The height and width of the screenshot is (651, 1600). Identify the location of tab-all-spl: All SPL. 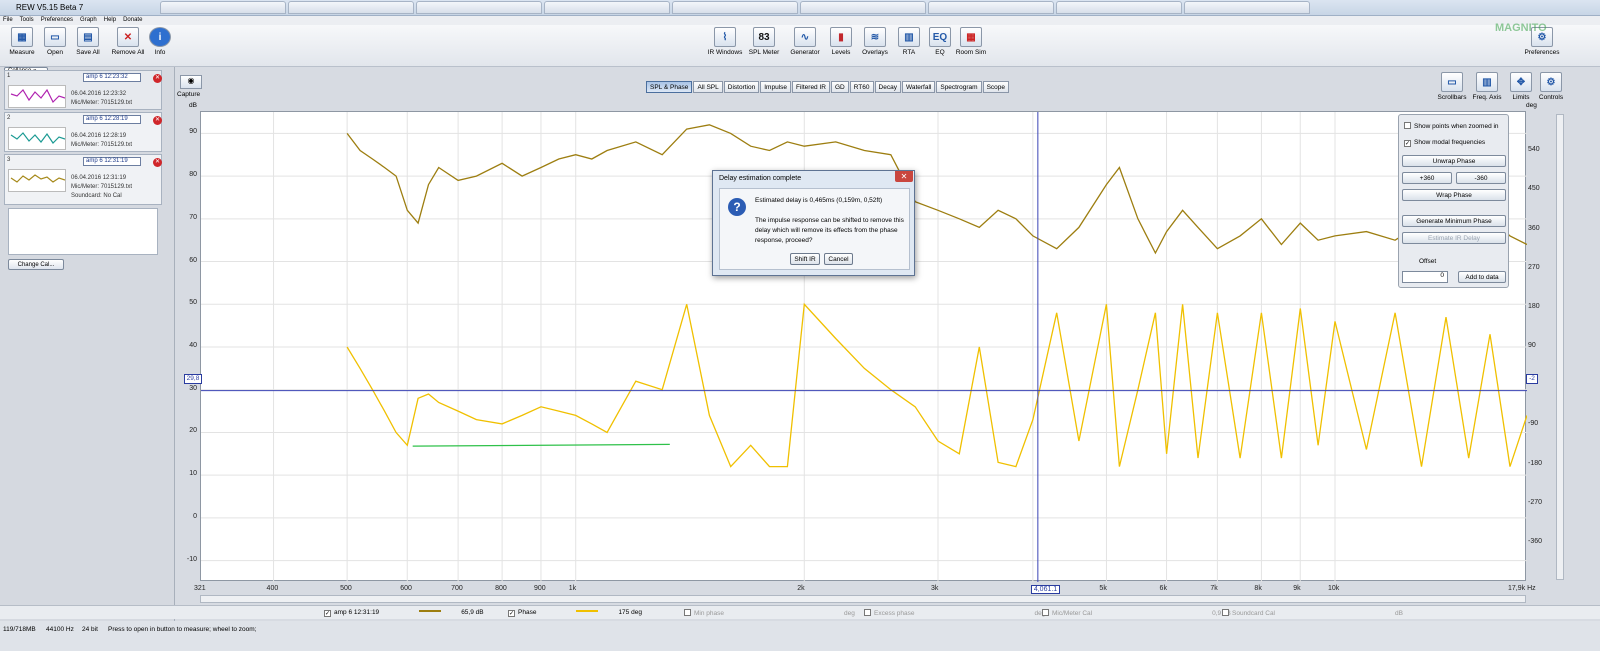
(708, 87).